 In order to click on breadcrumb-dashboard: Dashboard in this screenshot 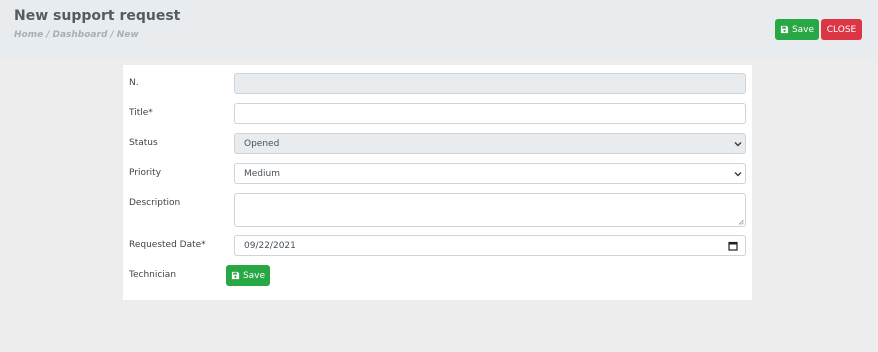, I will do `click(80, 35)`.